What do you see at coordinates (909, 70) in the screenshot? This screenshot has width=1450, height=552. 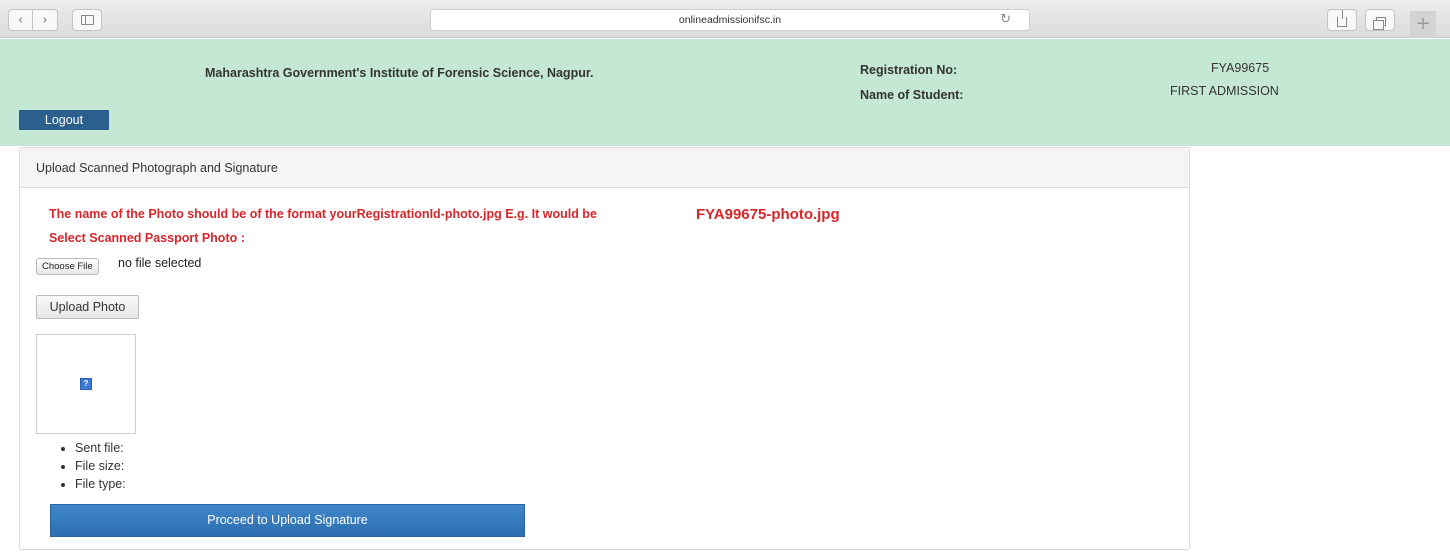 I see `registration-label: Registration No:` at bounding box center [909, 70].